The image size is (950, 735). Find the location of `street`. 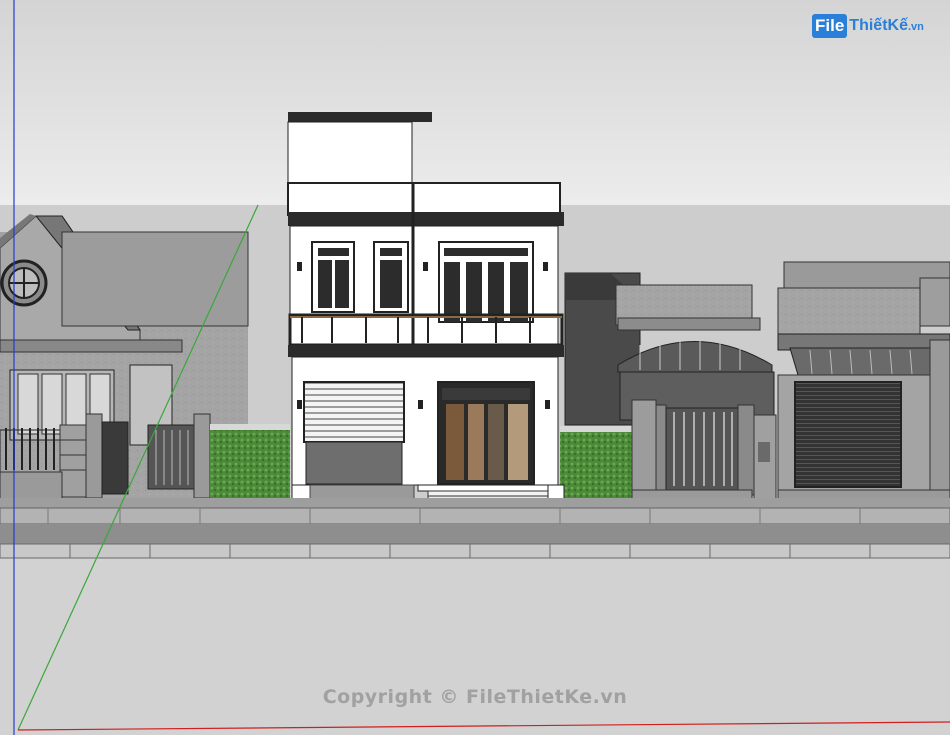

street is located at coordinates (475, 528).